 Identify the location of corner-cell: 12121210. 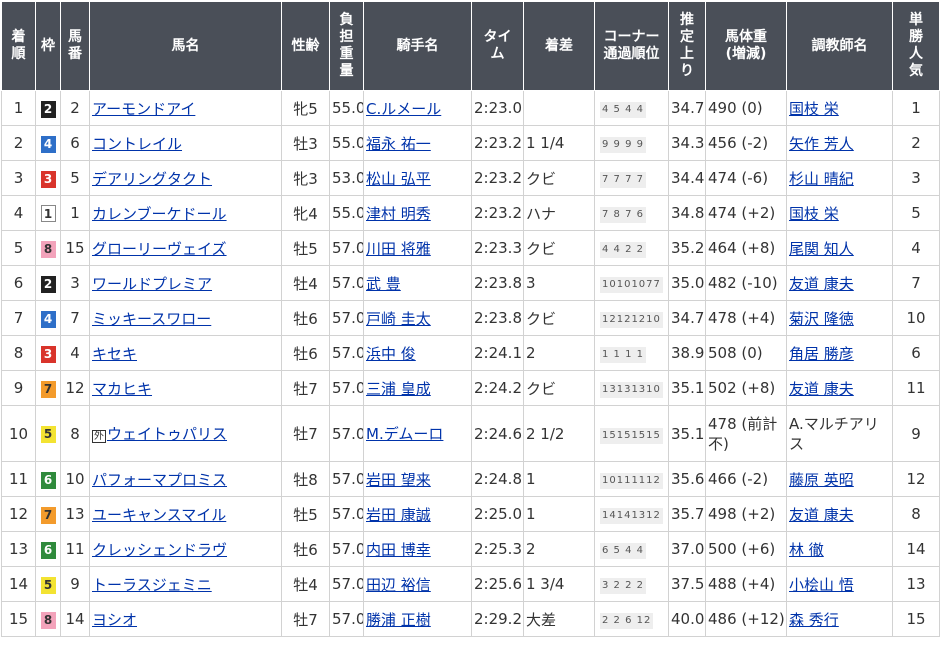
(631, 318).